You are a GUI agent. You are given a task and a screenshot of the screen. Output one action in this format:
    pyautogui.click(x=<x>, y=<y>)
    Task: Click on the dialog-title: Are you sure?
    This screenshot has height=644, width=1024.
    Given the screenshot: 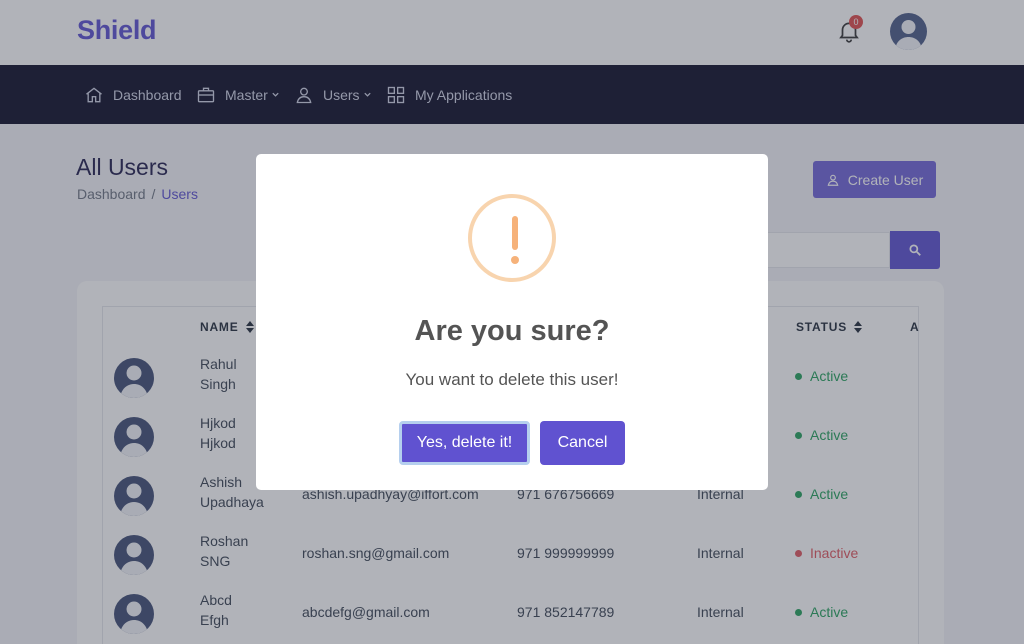 What is the action you would take?
    pyautogui.click(x=512, y=331)
    